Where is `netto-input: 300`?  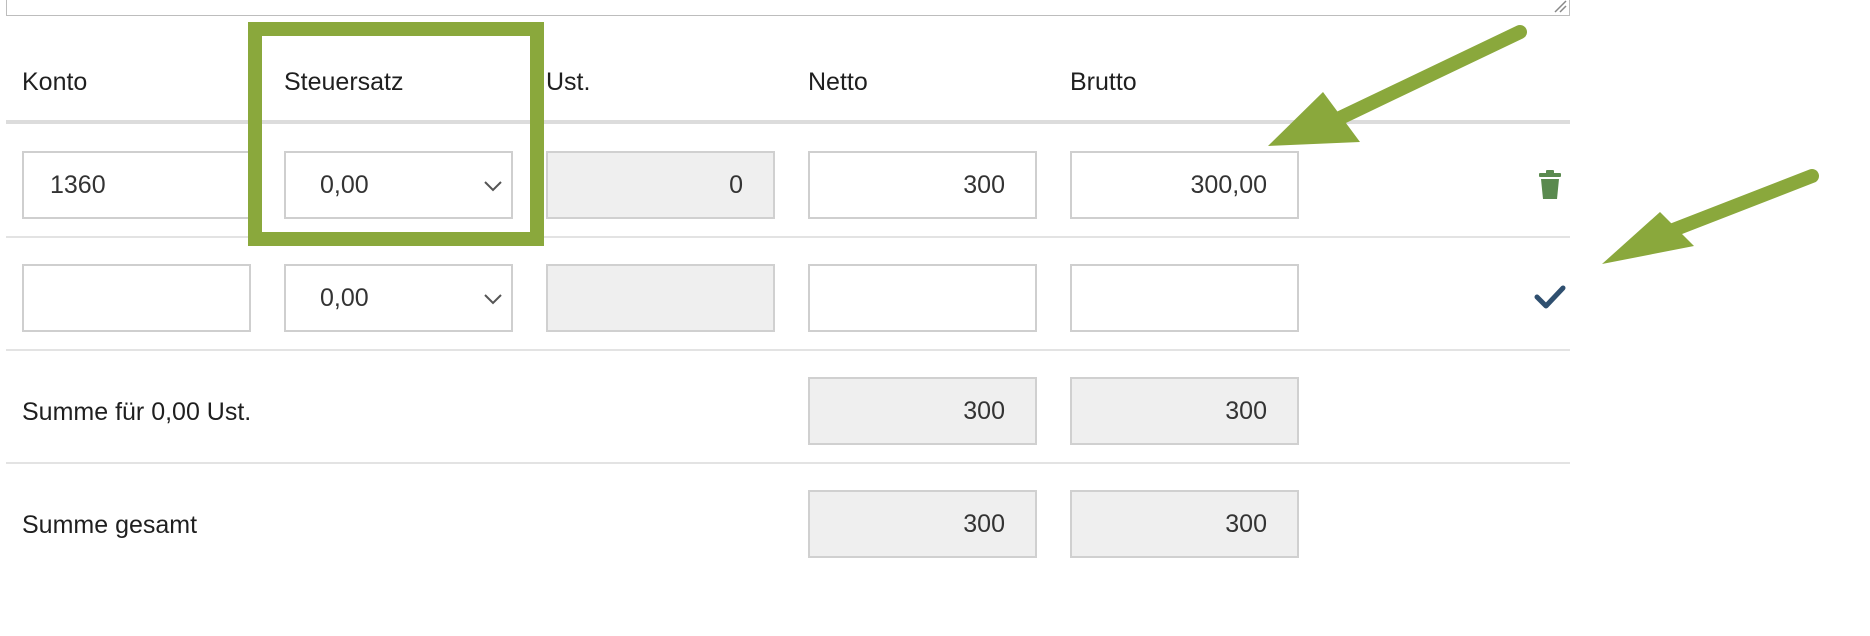 netto-input: 300 is located at coordinates (922, 185).